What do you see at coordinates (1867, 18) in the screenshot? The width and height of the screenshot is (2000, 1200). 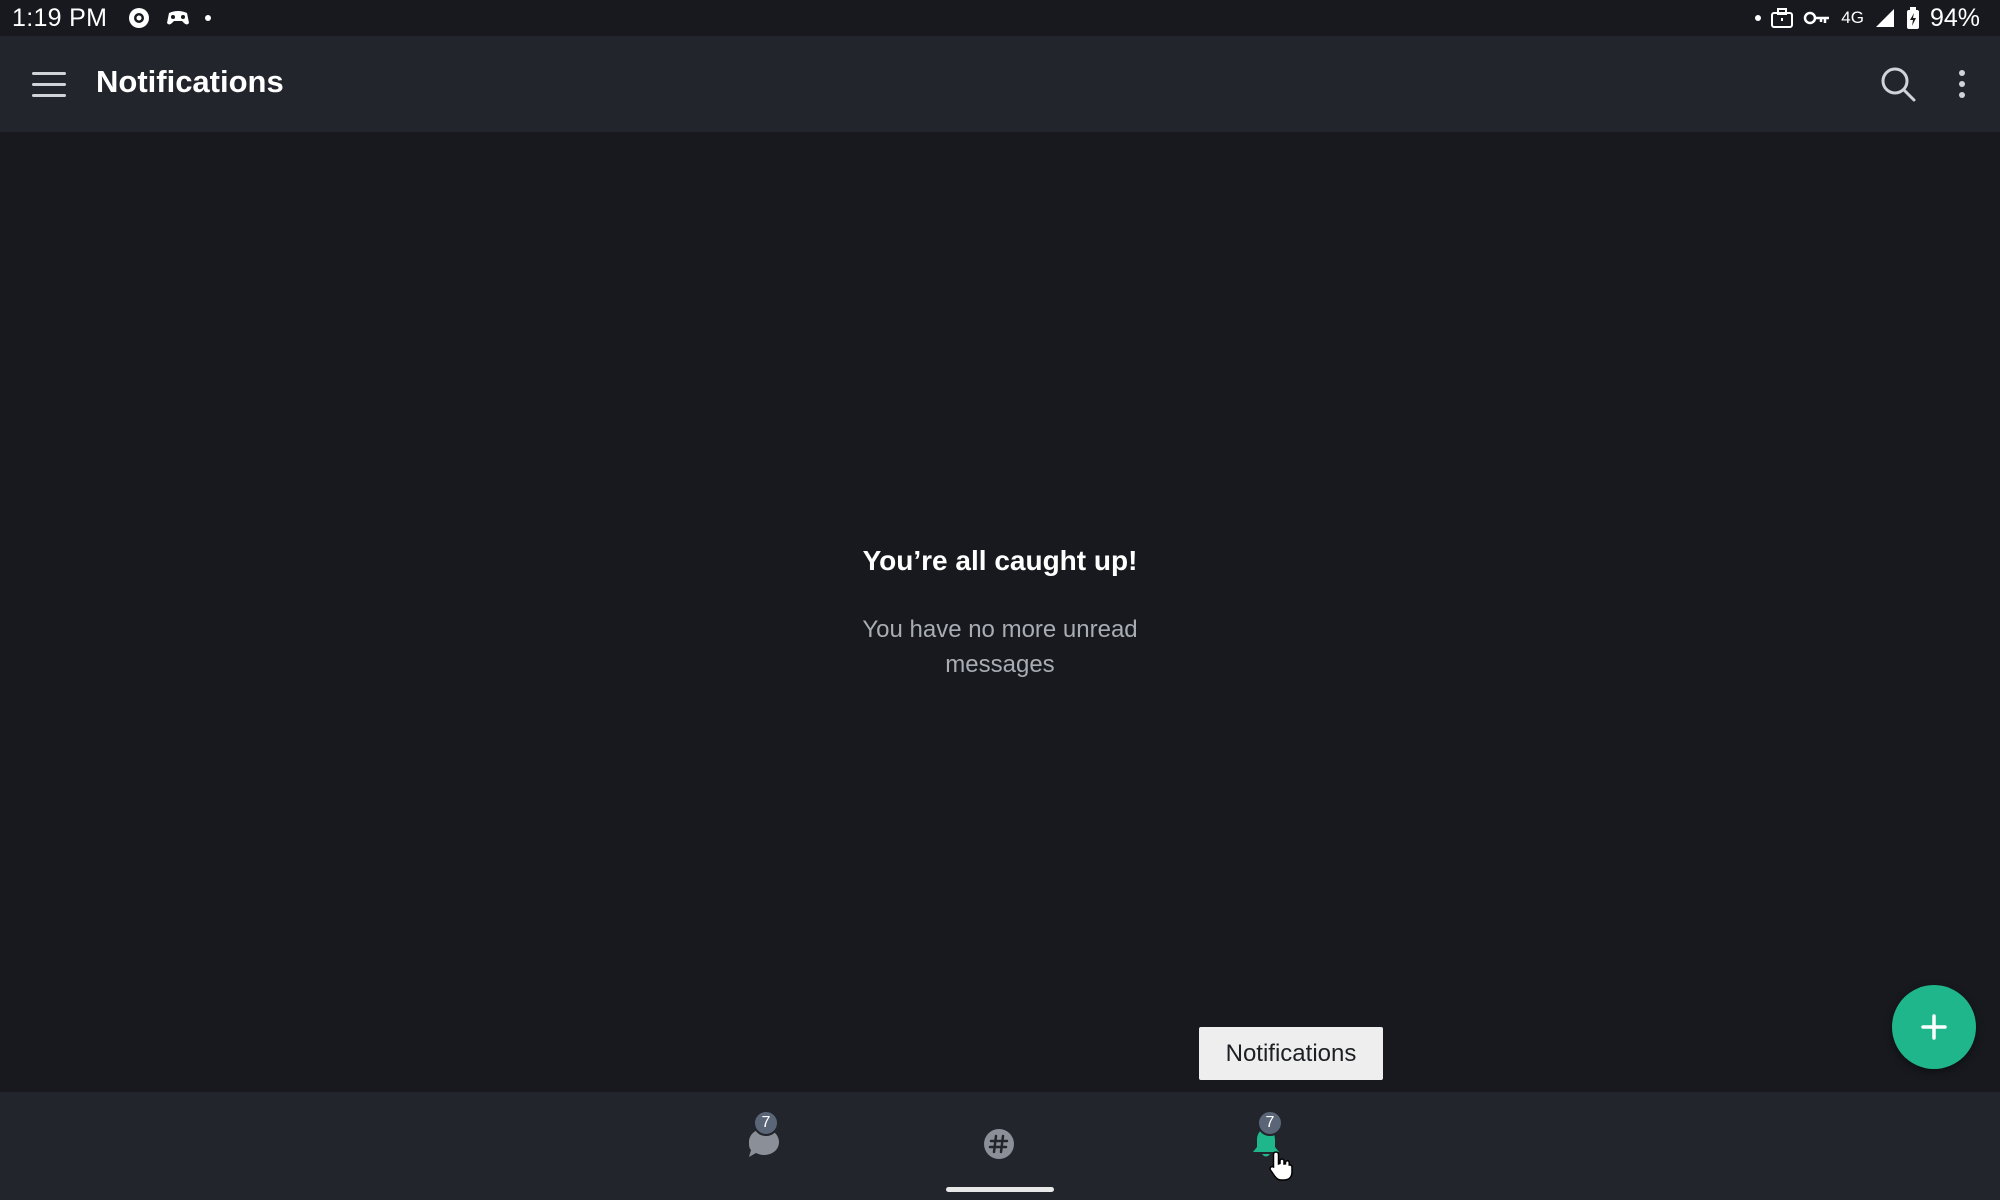 I see `status-right-icons: 4G 94%` at bounding box center [1867, 18].